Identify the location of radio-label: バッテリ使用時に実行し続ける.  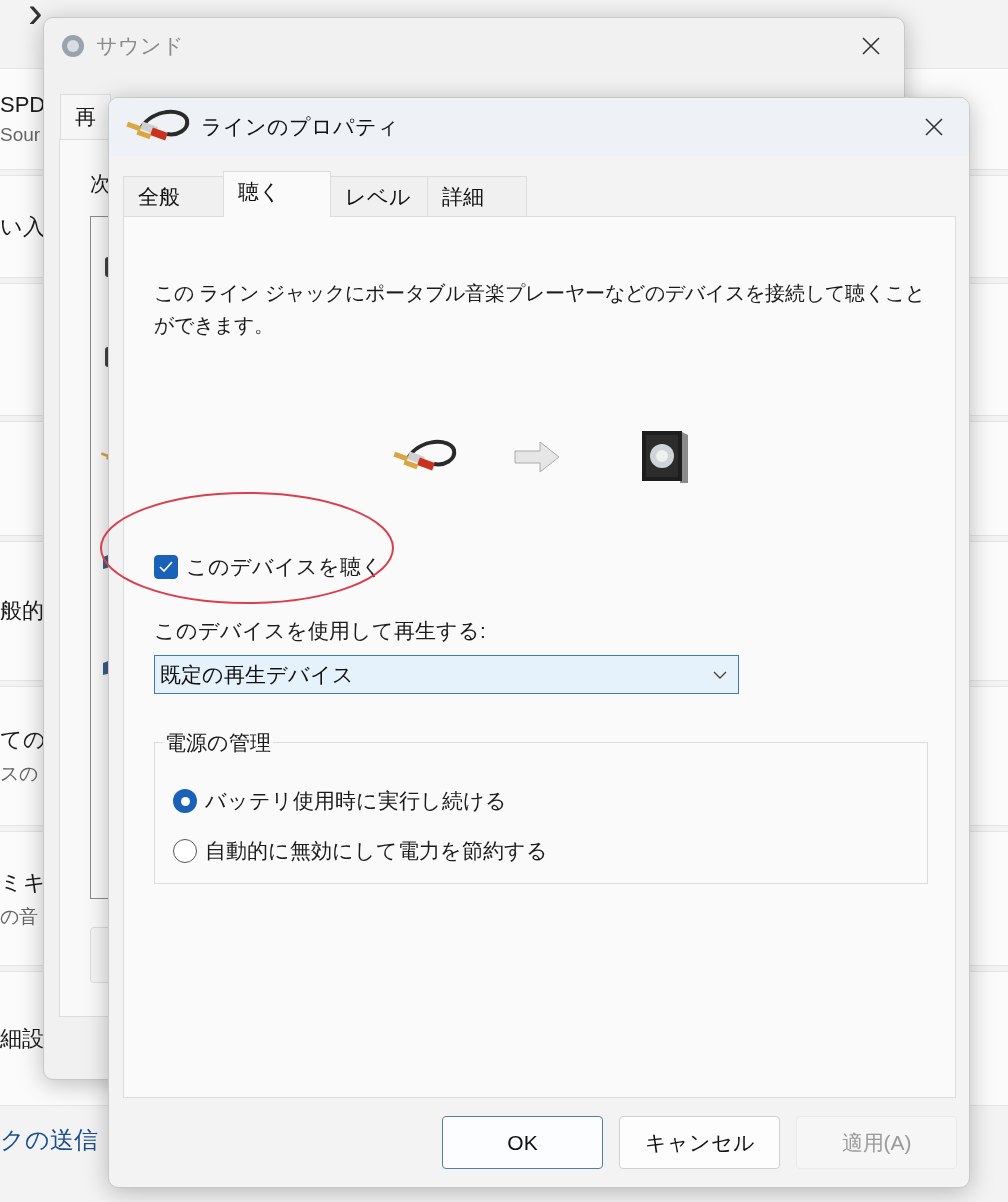
(356, 801).